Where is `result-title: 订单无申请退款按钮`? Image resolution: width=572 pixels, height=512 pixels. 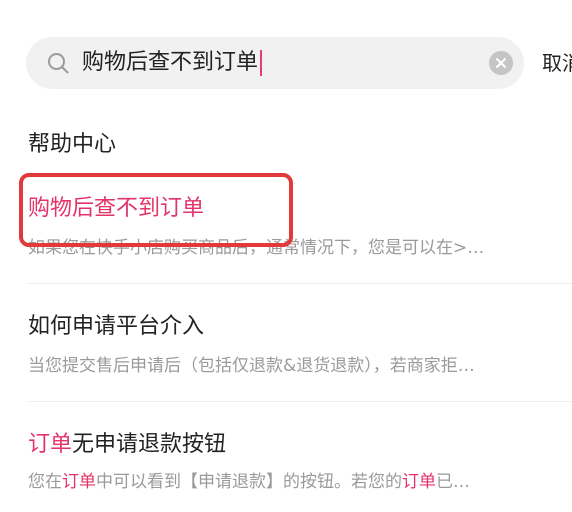 result-title: 订单无申请退款按钮 is located at coordinates (127, 445).